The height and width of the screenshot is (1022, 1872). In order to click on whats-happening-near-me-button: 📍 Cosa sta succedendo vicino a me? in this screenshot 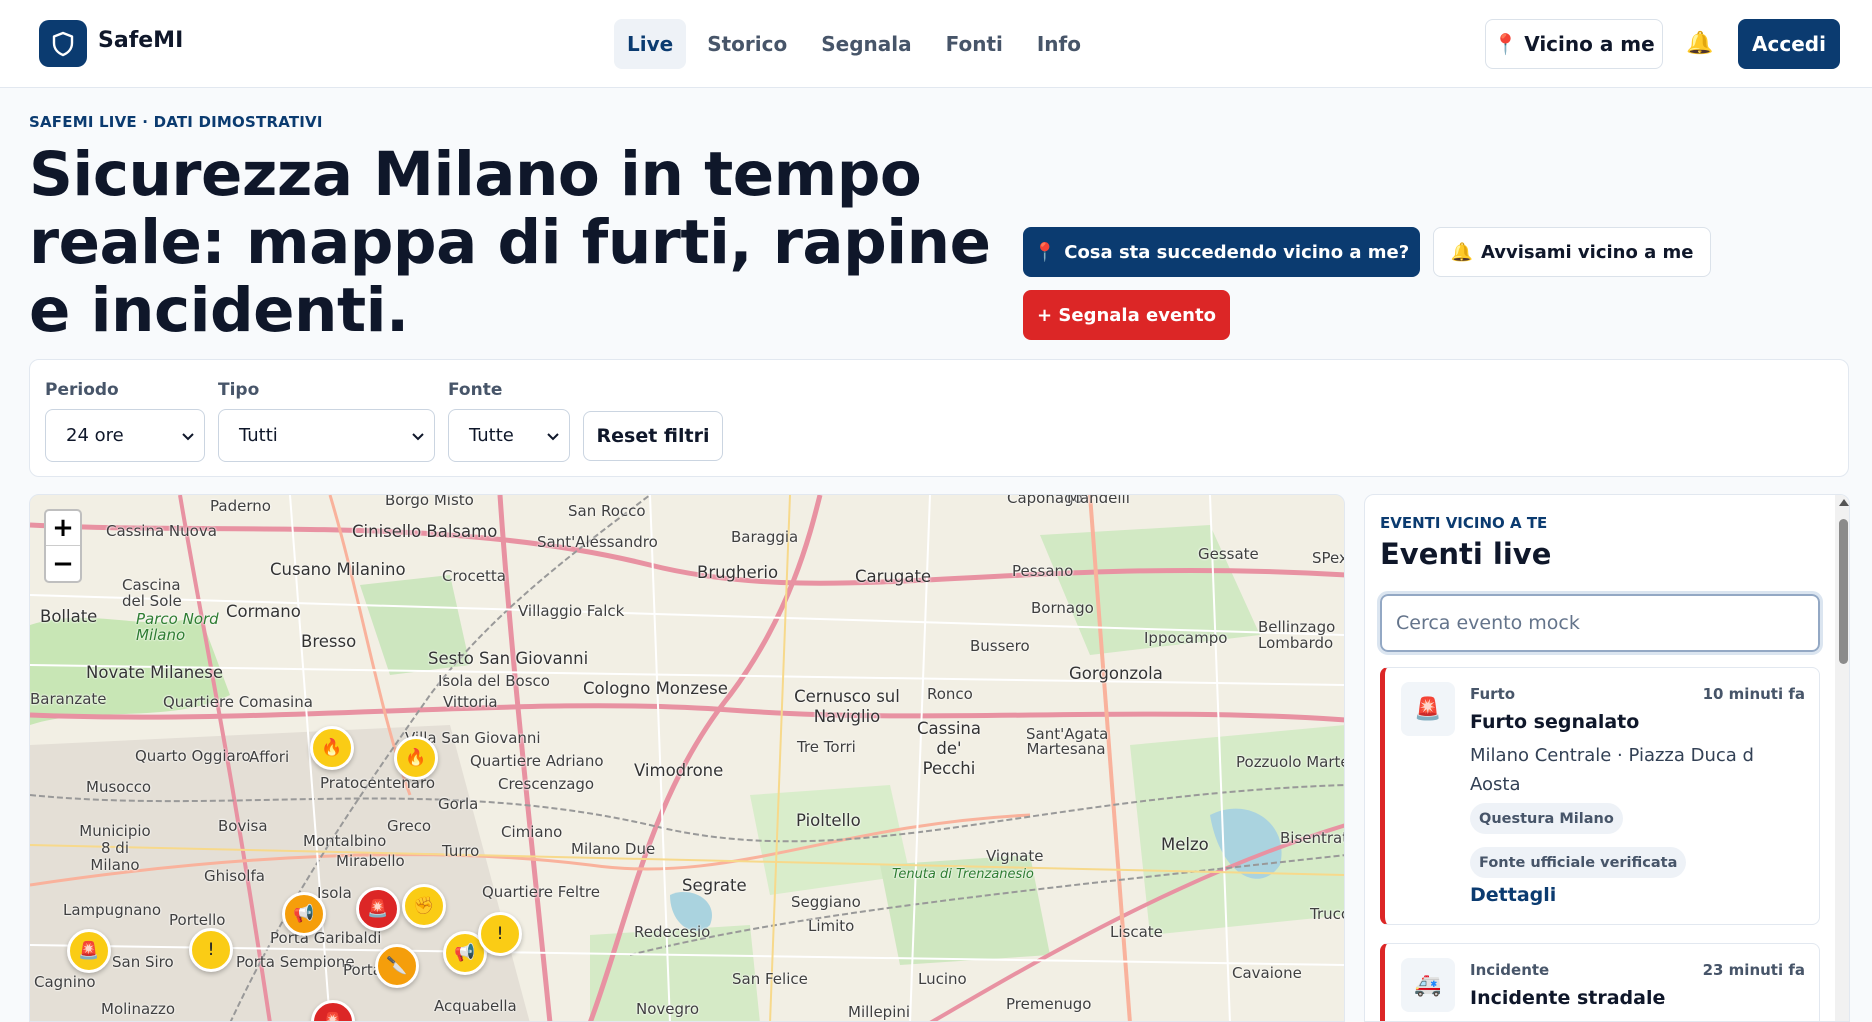, I will do `click(1221, 252)`.